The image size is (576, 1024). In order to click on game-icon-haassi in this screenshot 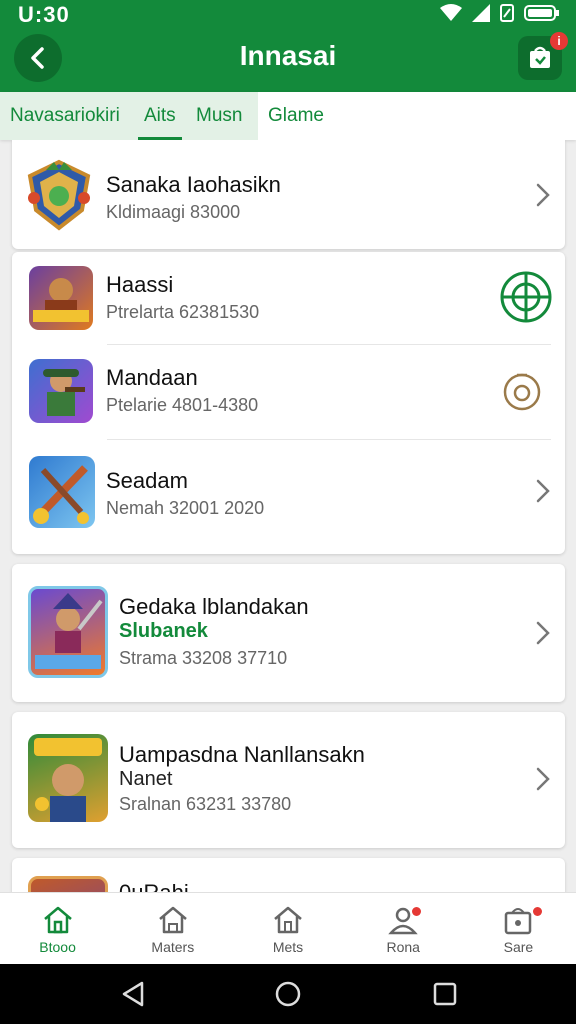, I will do `click(61, 298)`.